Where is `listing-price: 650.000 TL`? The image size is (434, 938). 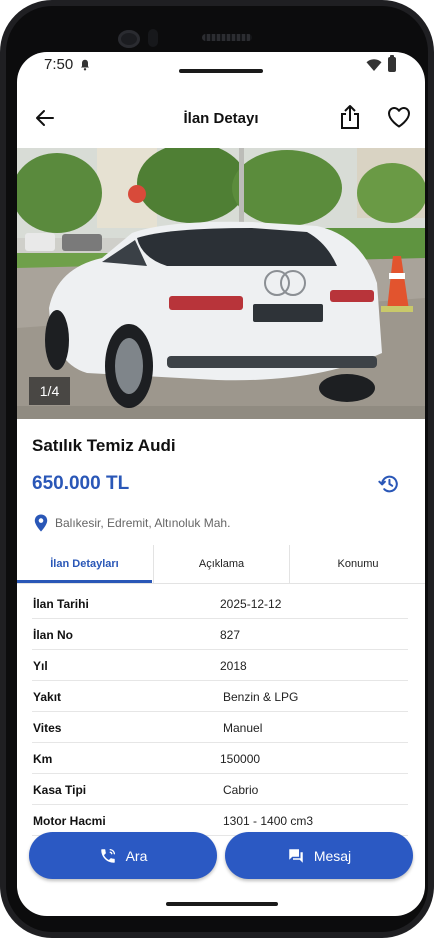
listing-price: 650.000 TL is located at coordinates (81, 483).